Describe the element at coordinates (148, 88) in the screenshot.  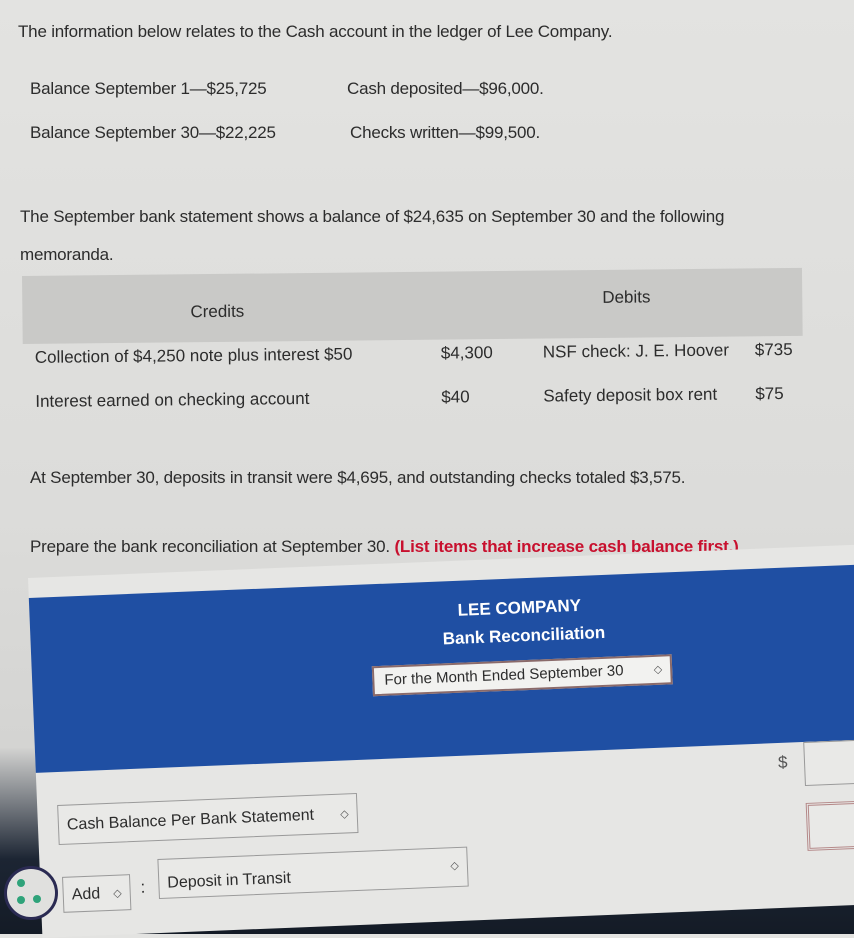
I see `balance-sep1: Balance September 1—$25,725` at that location.